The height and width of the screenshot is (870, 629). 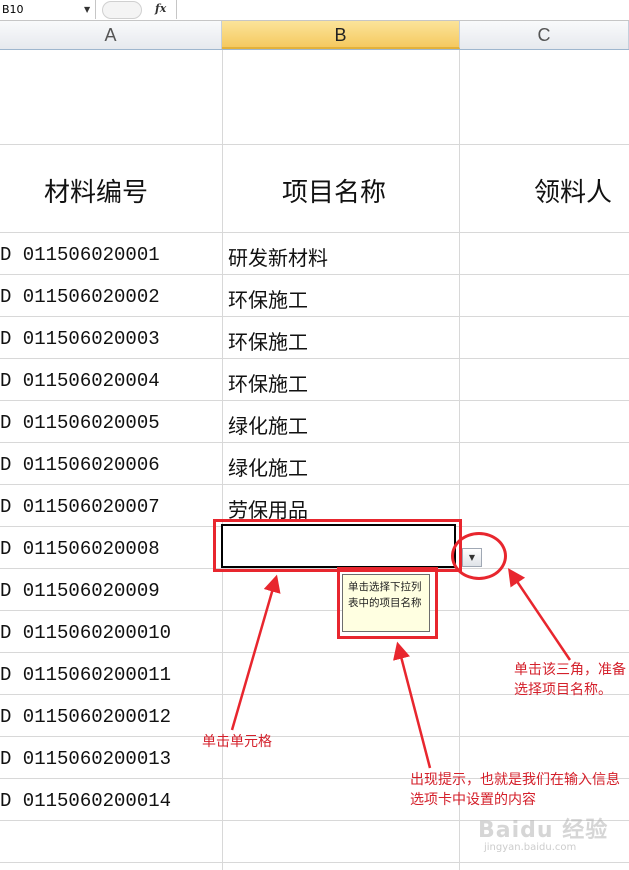 What do you see at coordinates (80, 549) in the screenshot?
I see `table-row: D 011506020008` at bounding box center [80, 549].